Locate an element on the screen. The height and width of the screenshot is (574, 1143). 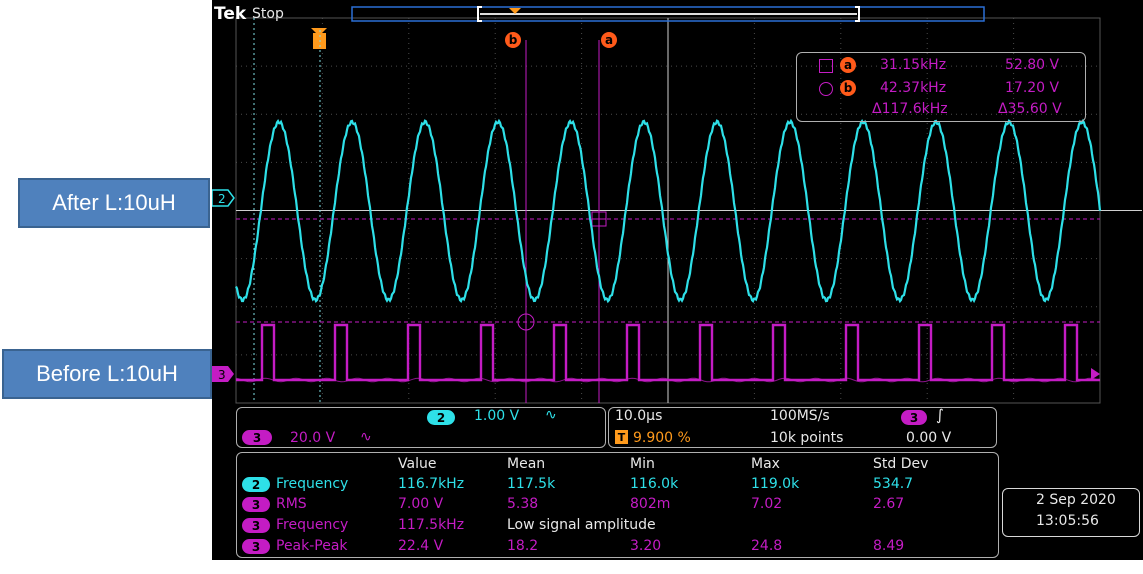
cursor-b-badge: b is located at coordinates (848, 88).